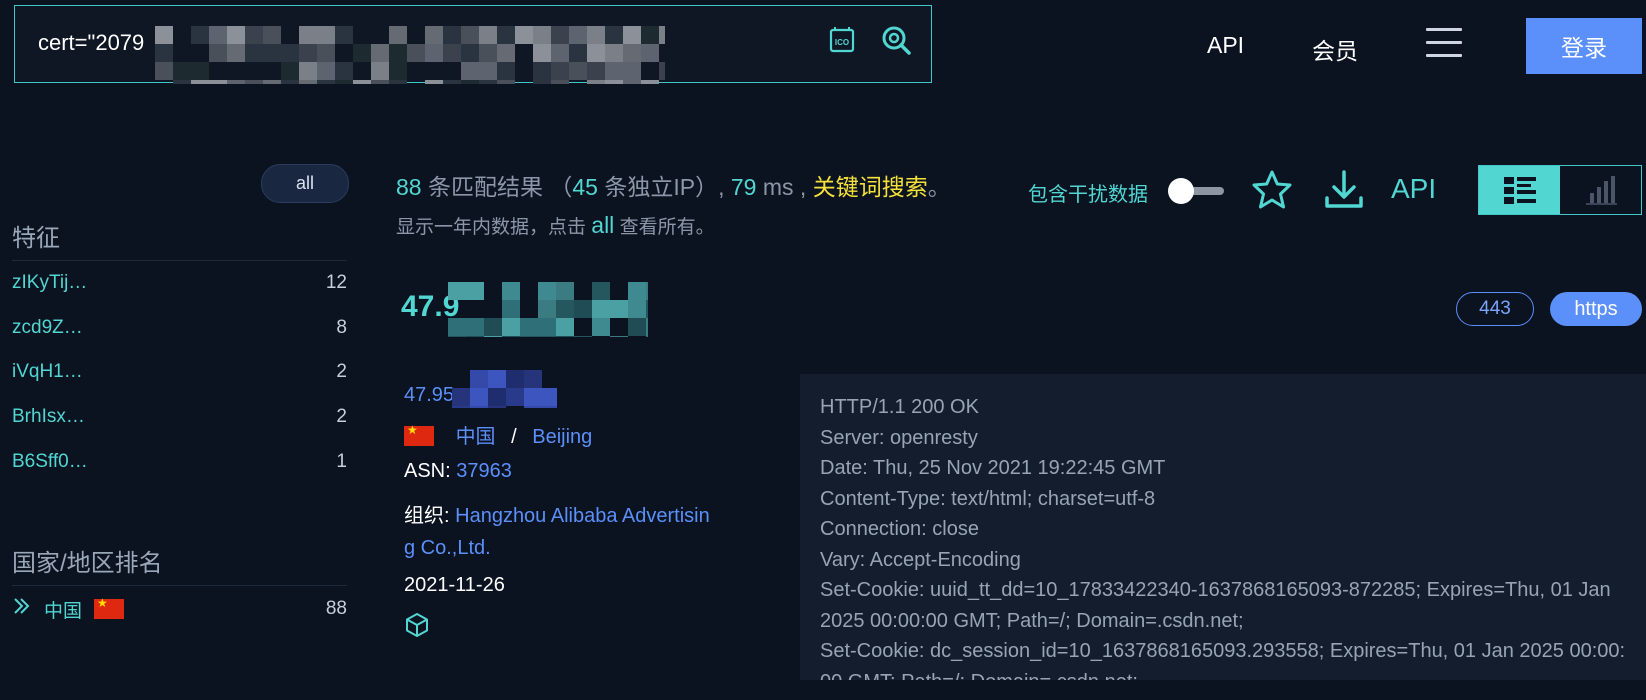 The image size is (1646, 700). What do you see at coordinates (1335, 49) in the screenshot?
I see `nav-member-link: 会员` at bounding box center [1335, 49].